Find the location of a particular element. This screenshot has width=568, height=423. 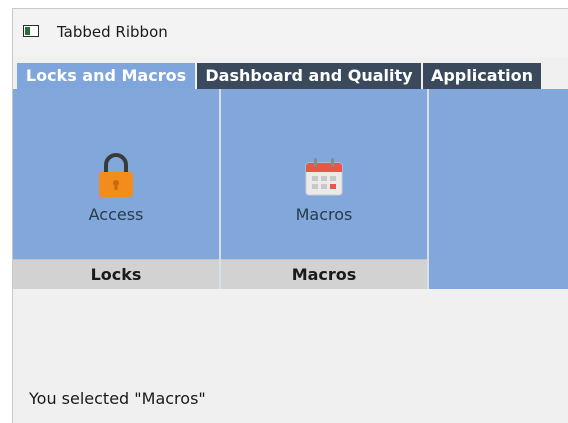

status-message: You selected "Macros" is located at coordinates (117, 398).